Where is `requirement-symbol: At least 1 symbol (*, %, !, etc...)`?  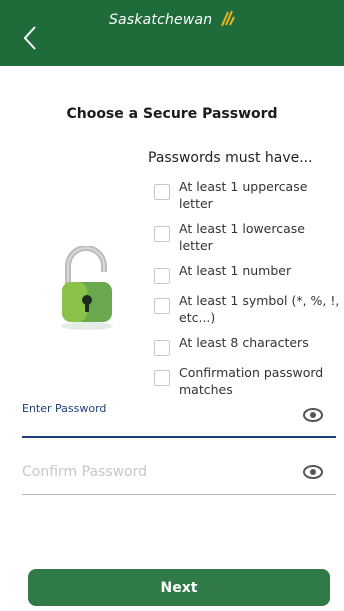 requirement-symbol: At least 1 symbol (*, %, !, etc...) is located at coordinates (247, 309).